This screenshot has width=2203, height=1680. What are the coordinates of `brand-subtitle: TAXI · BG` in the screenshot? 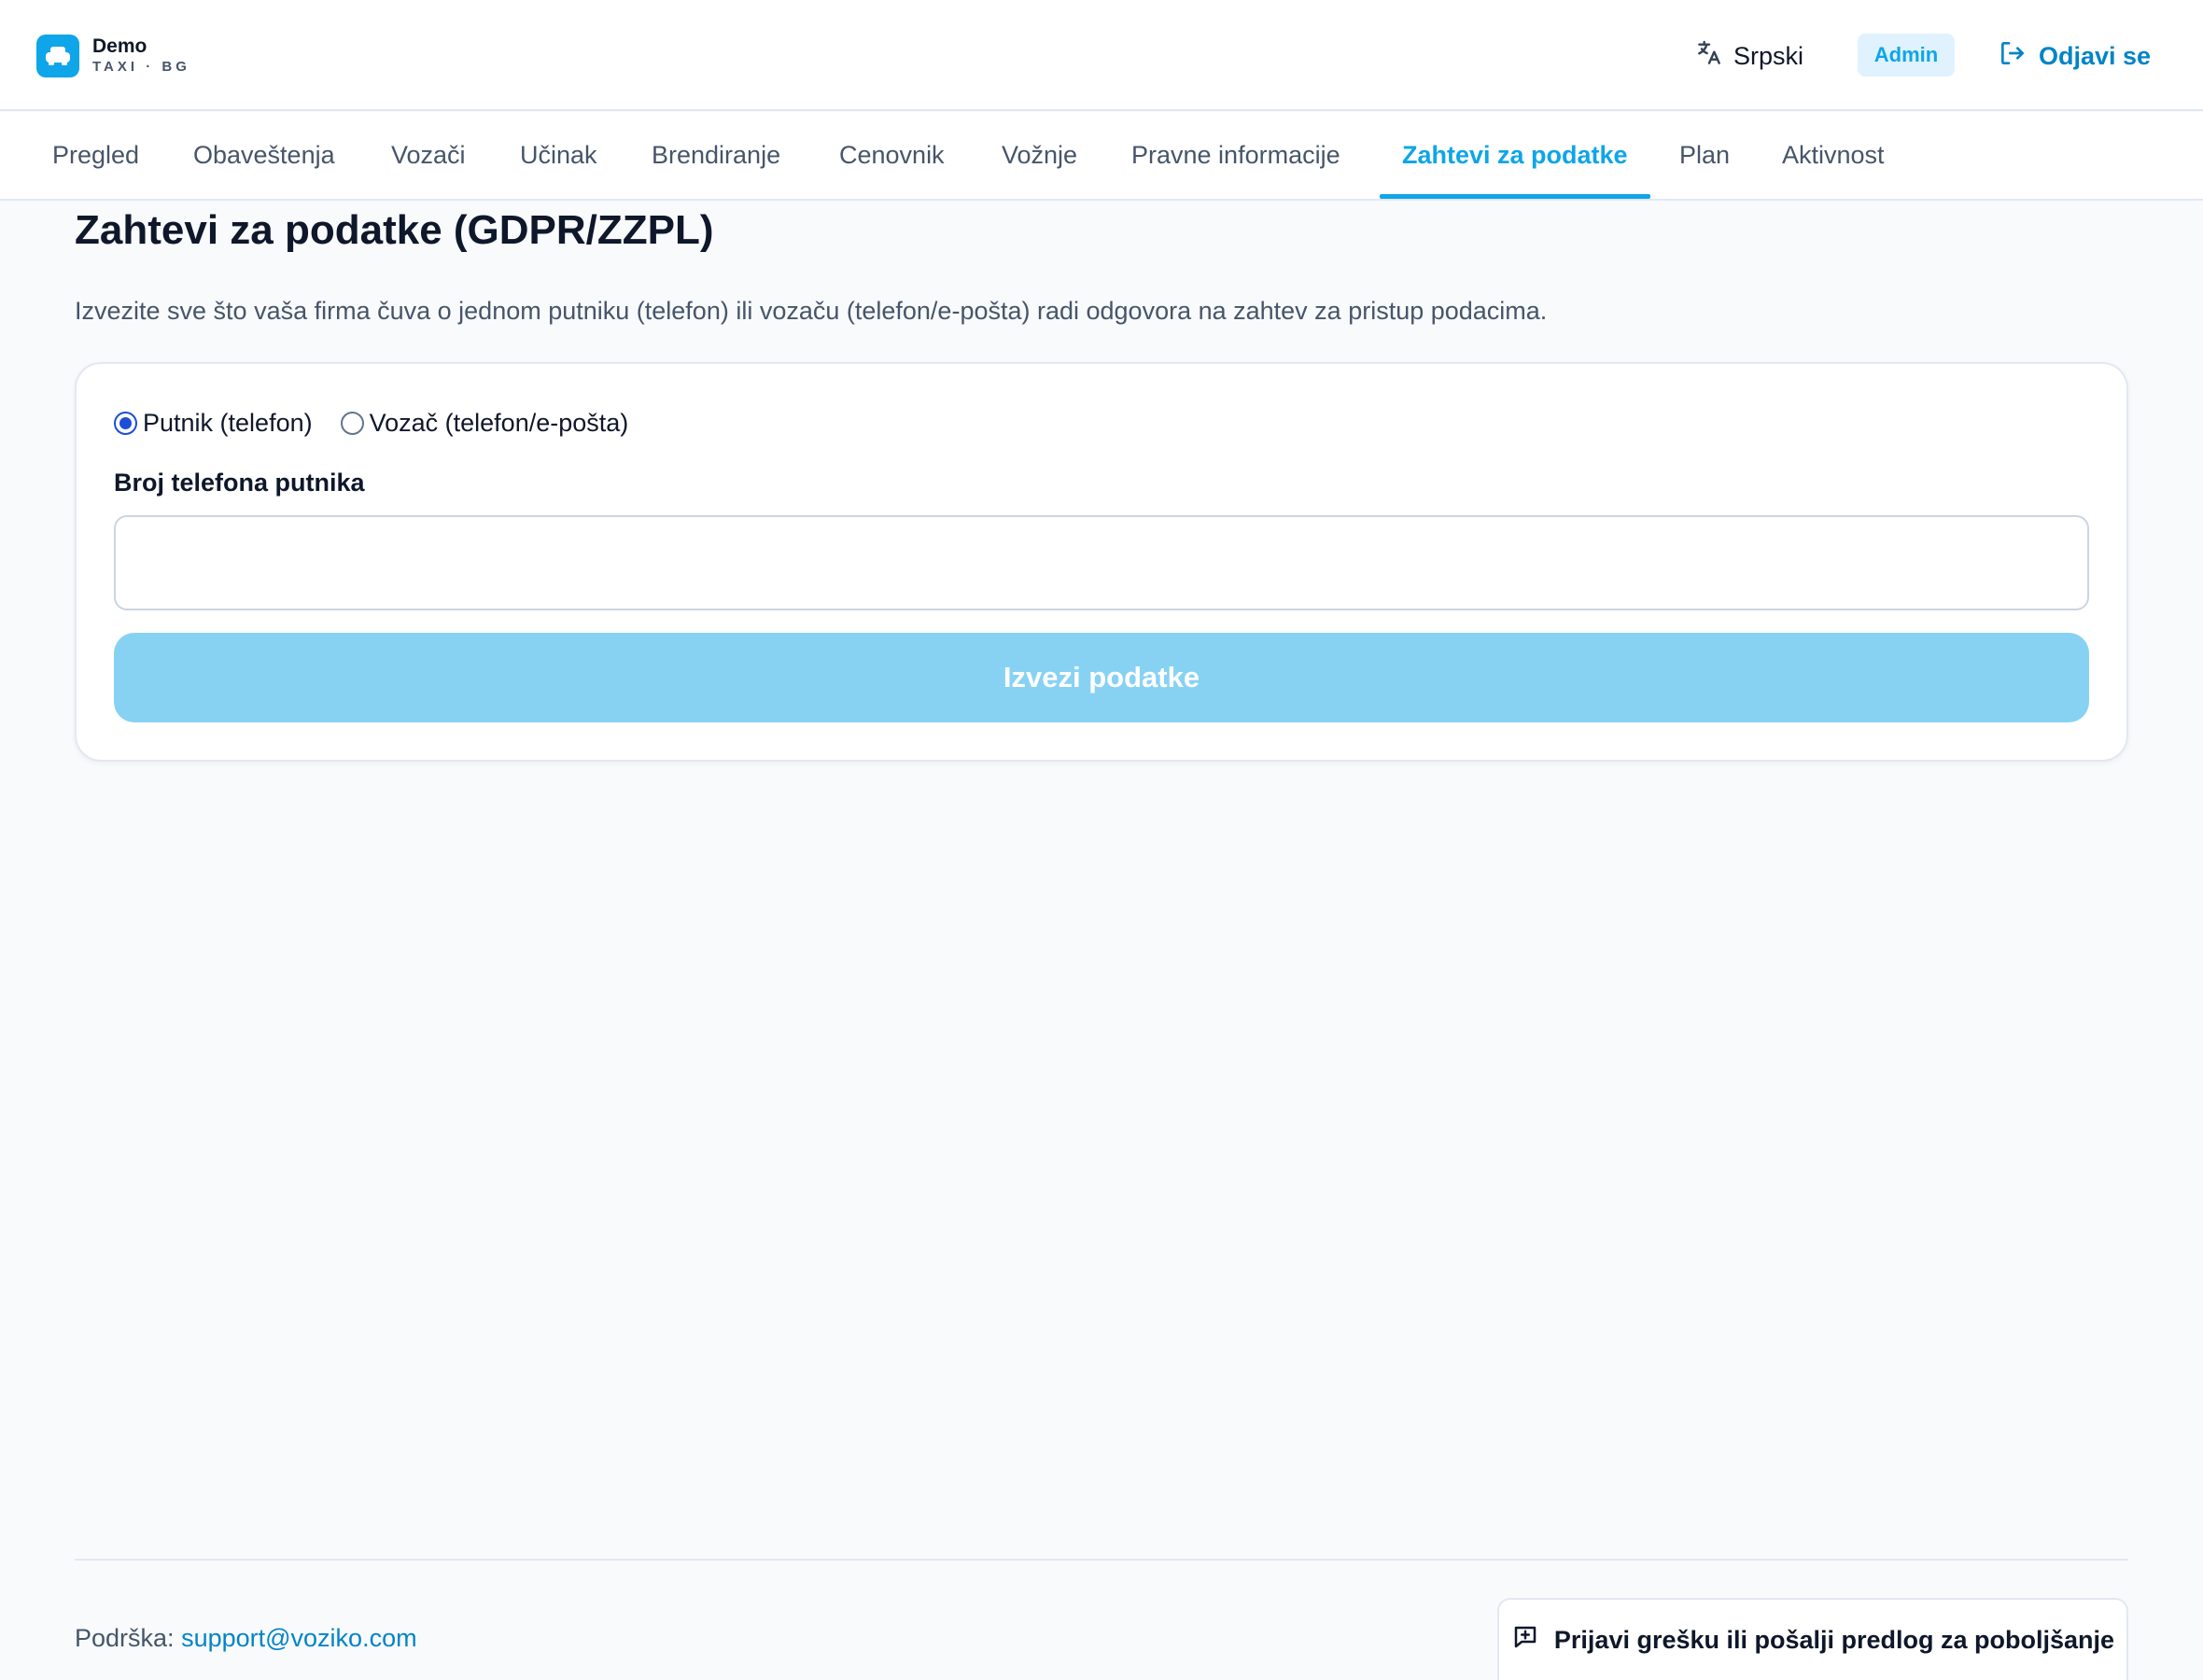 It's located at (141, 67).